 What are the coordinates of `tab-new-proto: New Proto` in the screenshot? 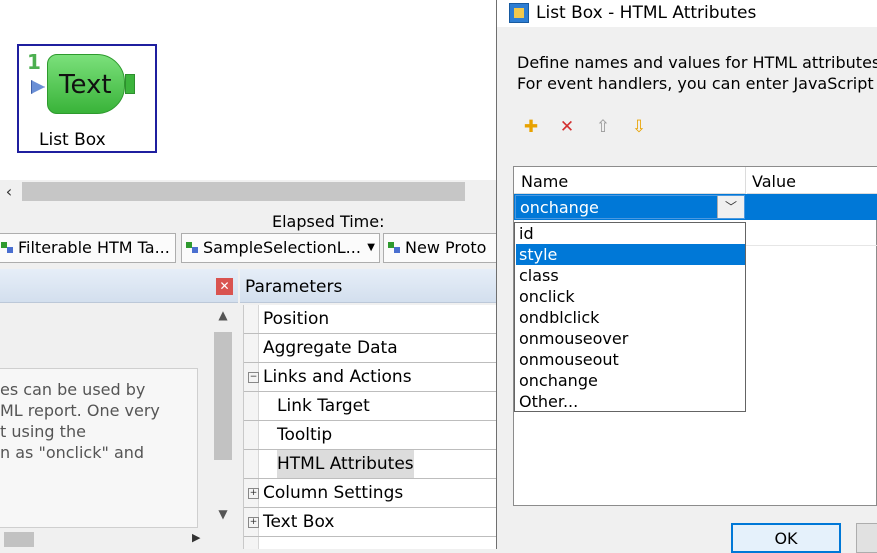 It's located at (441, 248).